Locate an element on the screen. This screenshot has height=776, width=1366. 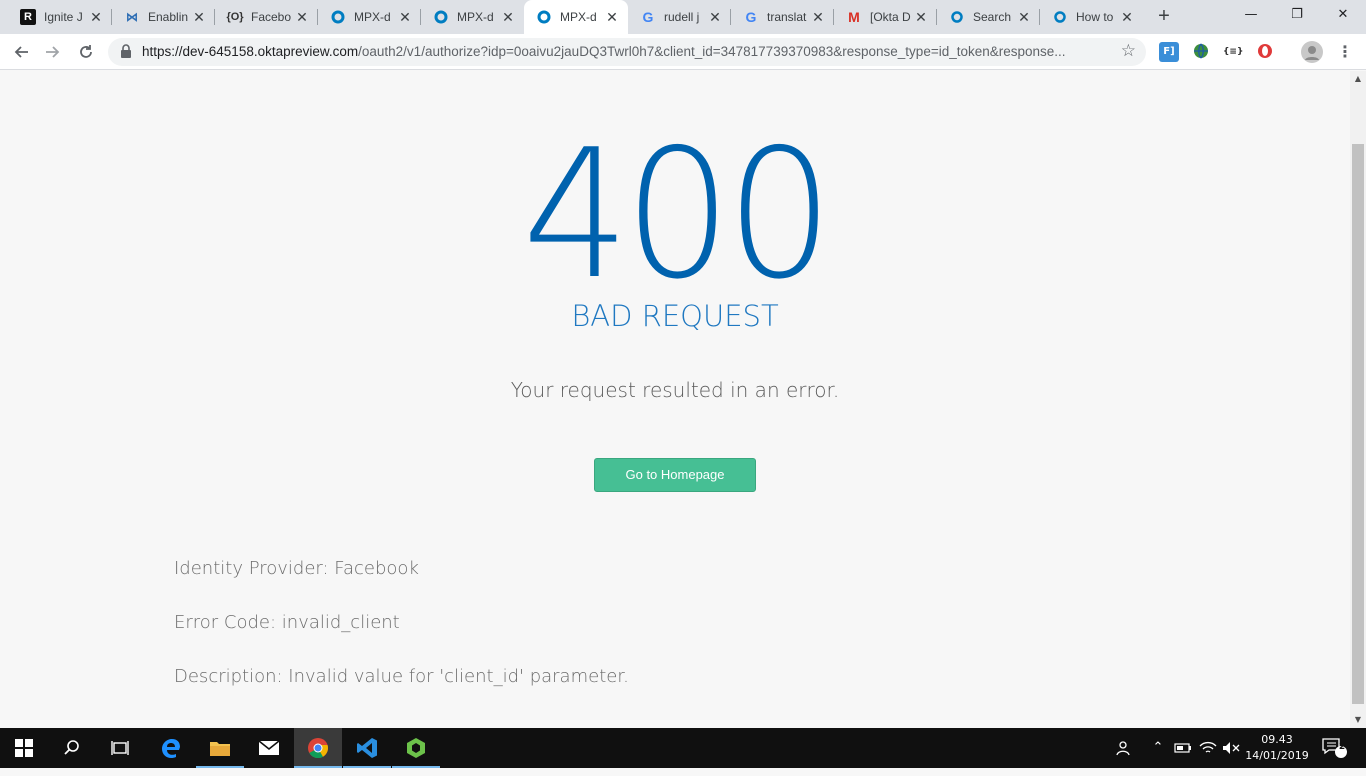
back-arrow-icon is located at coordinates (21, 52).